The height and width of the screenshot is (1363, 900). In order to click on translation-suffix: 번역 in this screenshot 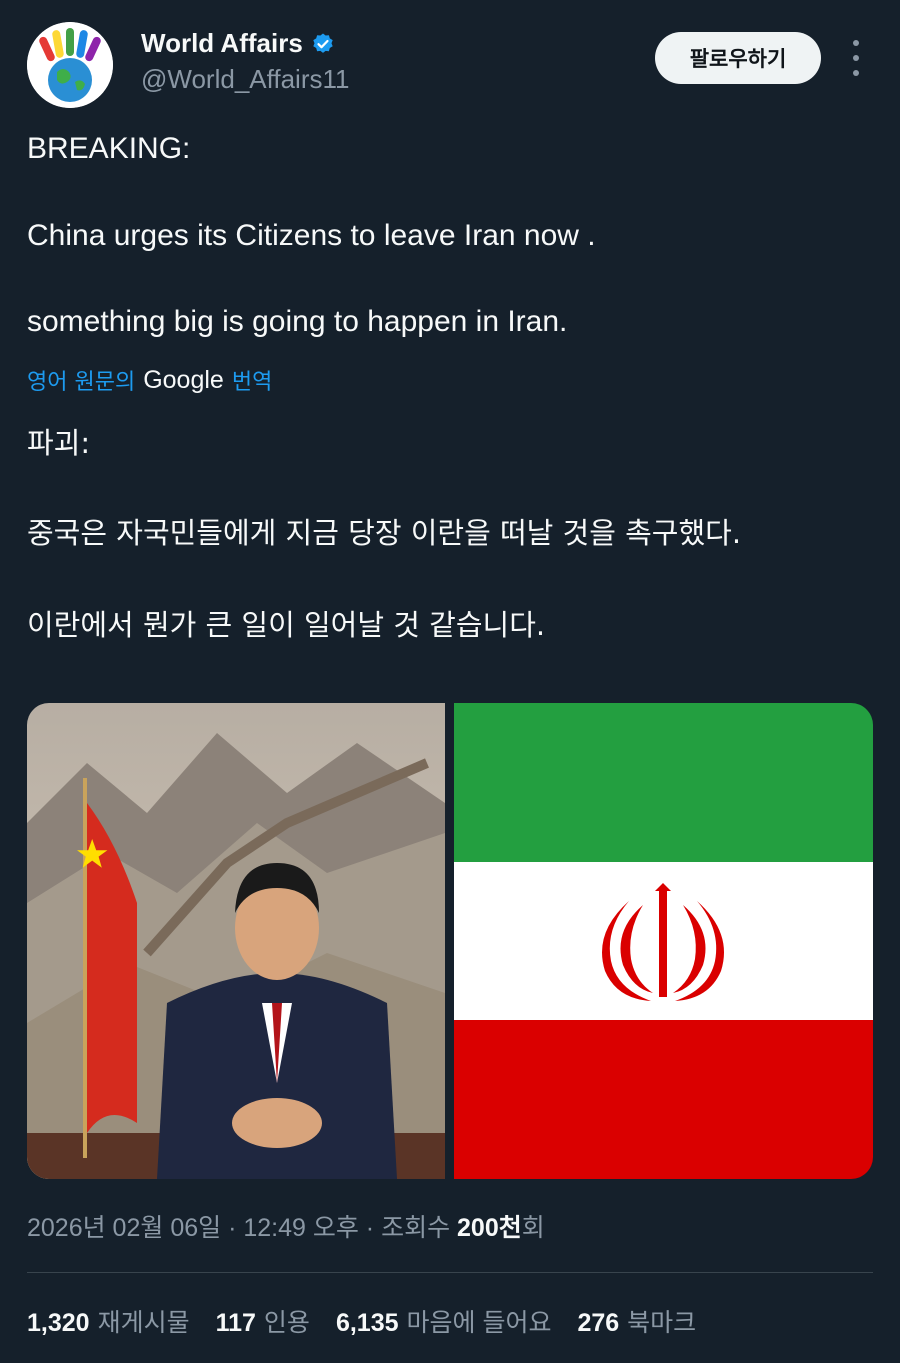, I will do `click(252, 382)`.